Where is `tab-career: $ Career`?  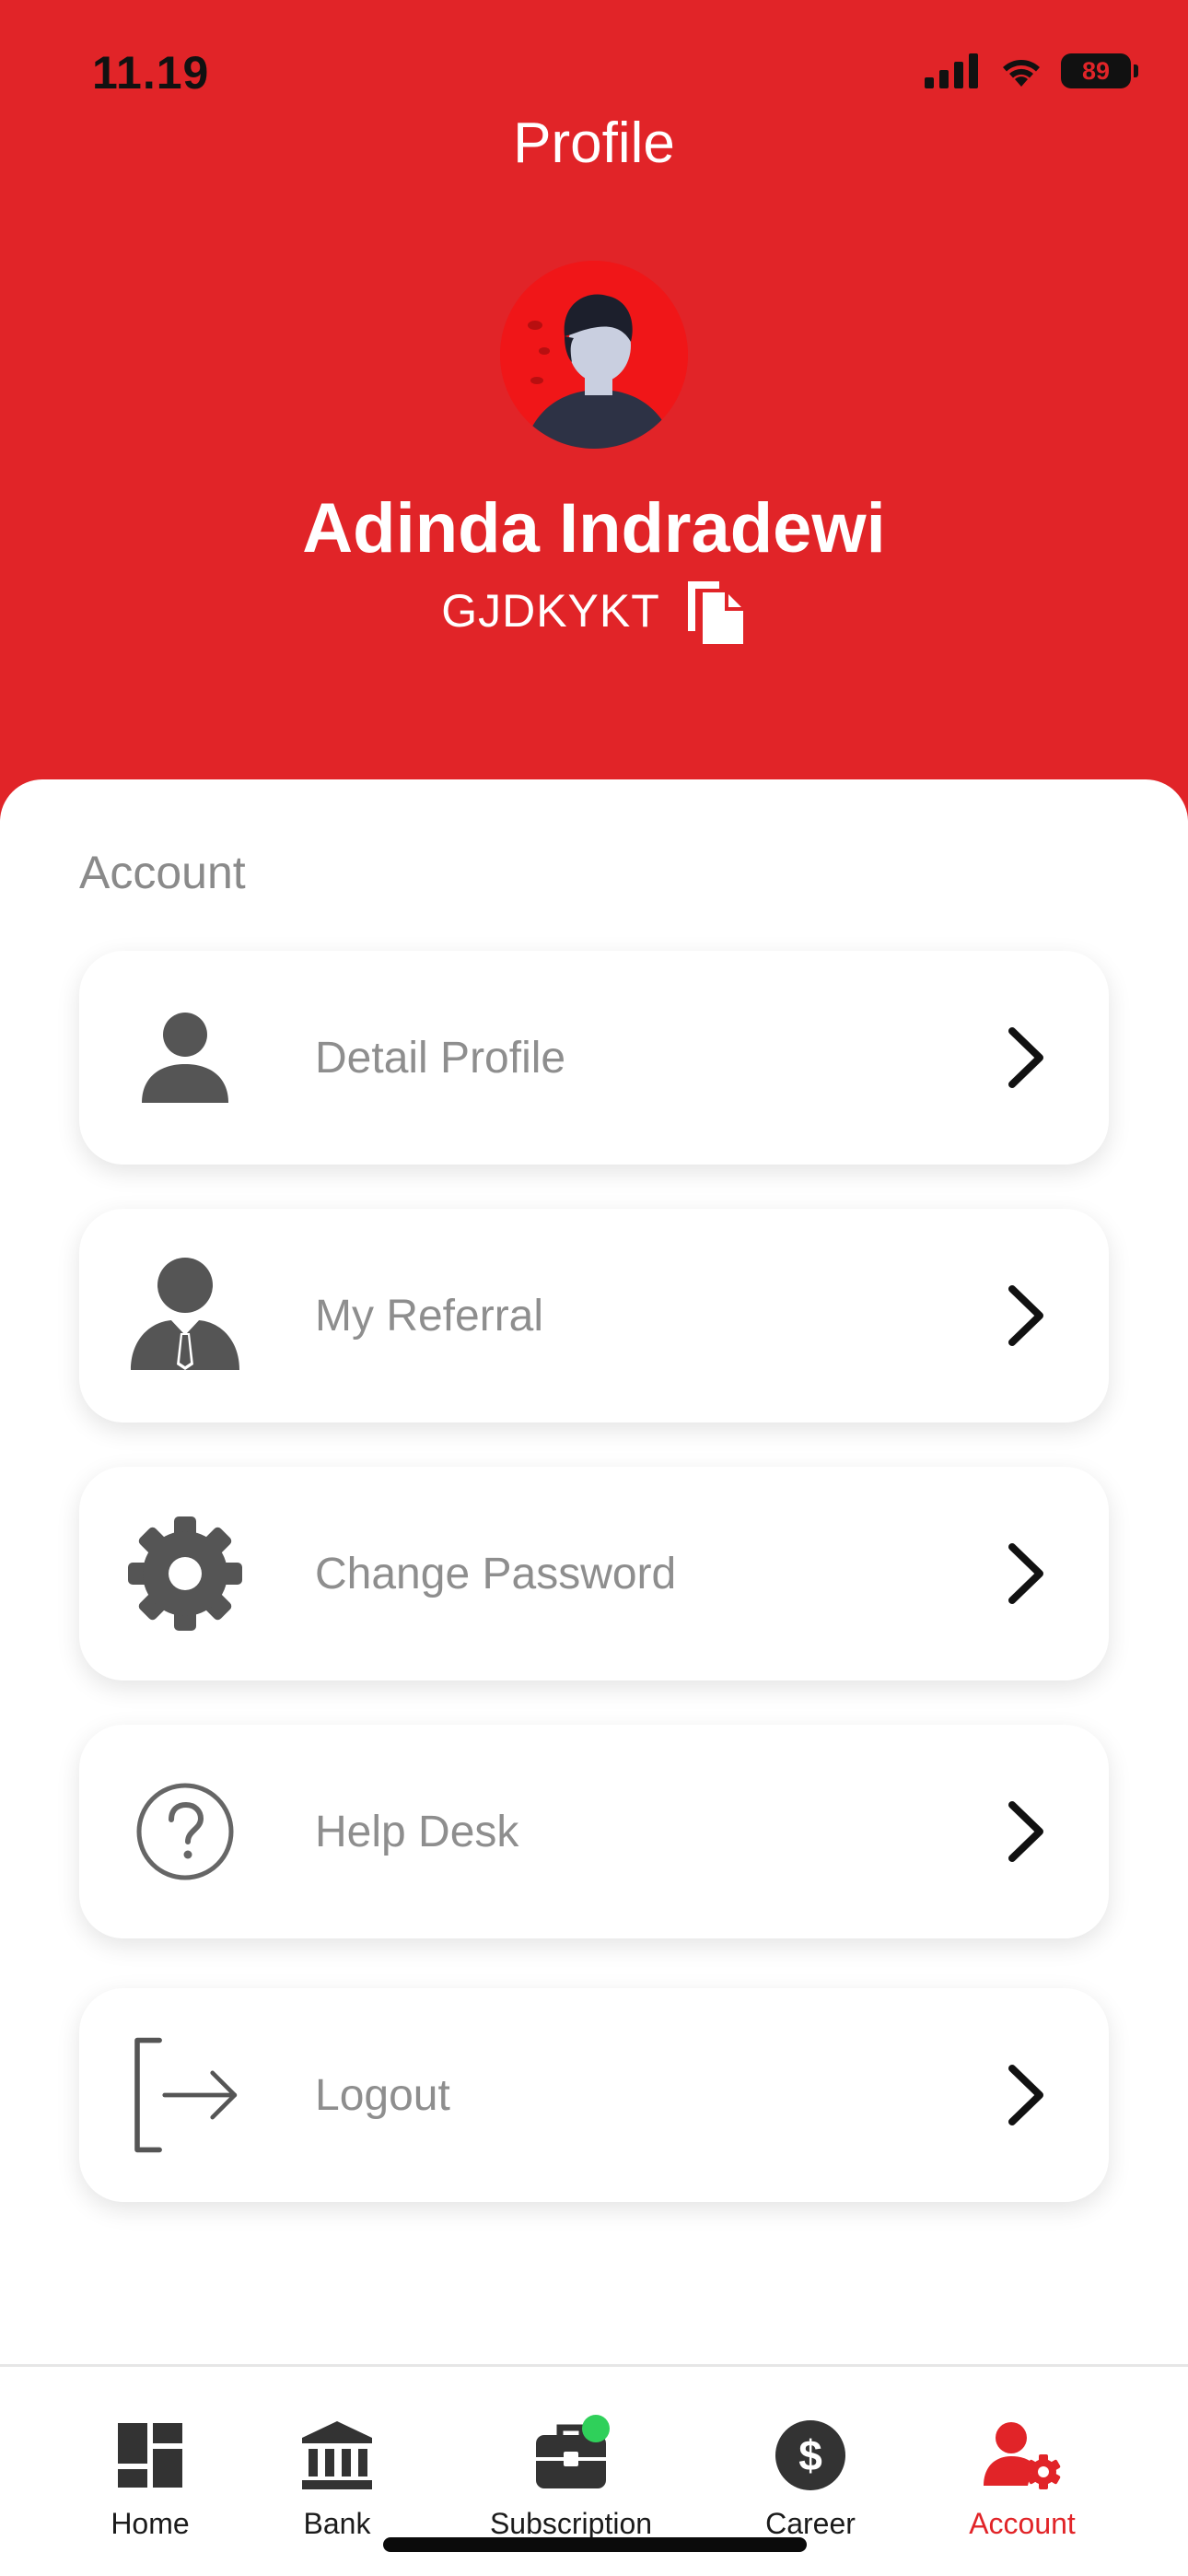 tab-career: $ Career is located at coordinates (810, 2479).